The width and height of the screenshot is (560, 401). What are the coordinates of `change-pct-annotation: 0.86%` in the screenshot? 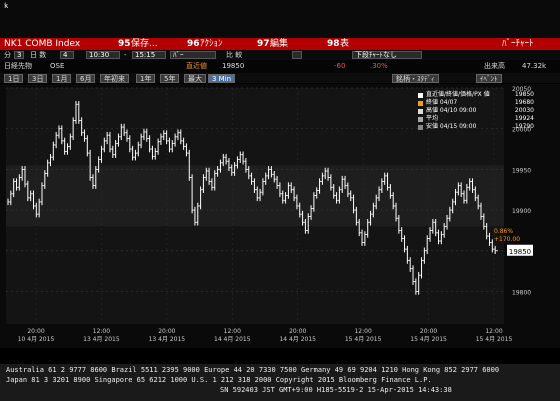 It's located at (503, 231).